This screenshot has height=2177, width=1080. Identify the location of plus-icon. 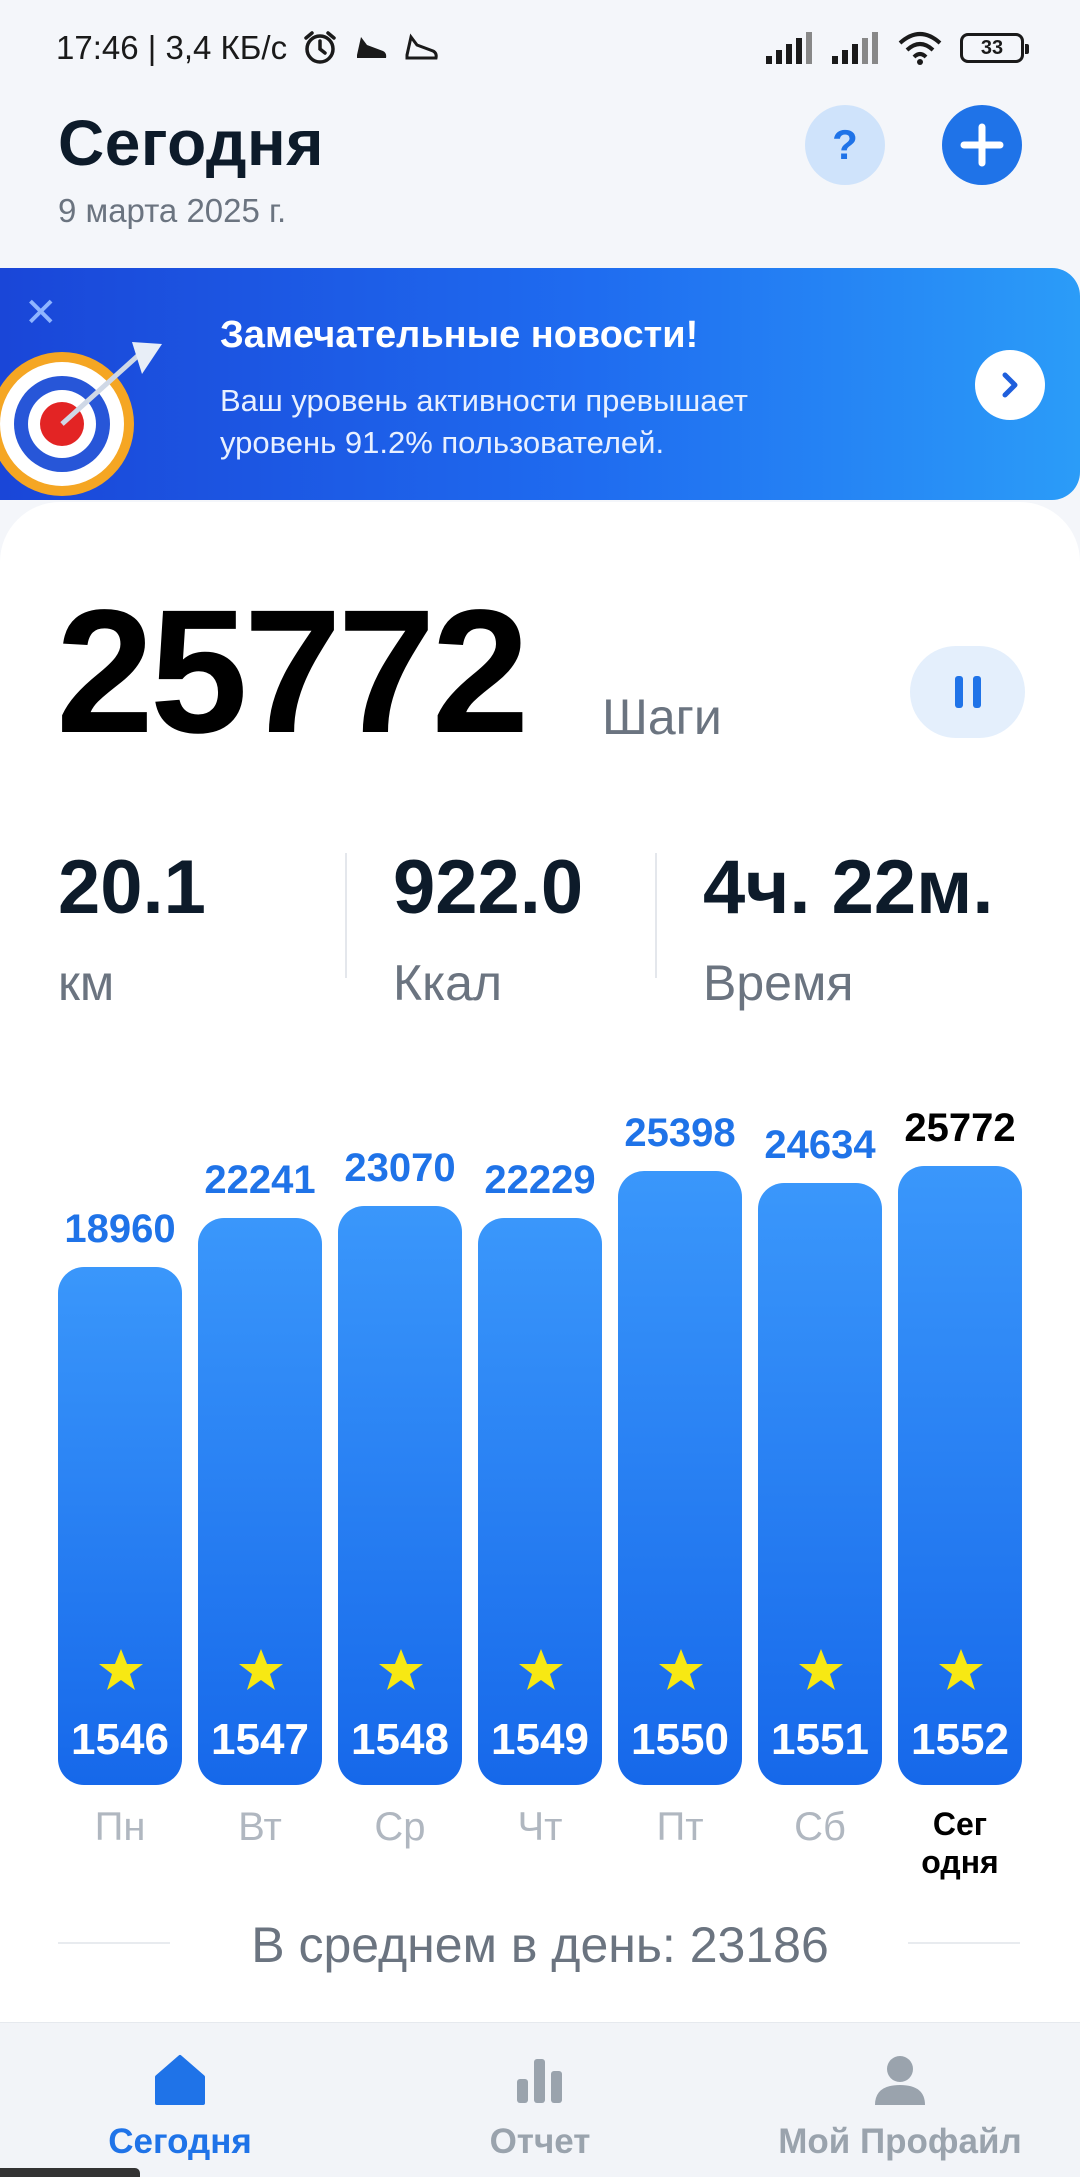
(982, 145).